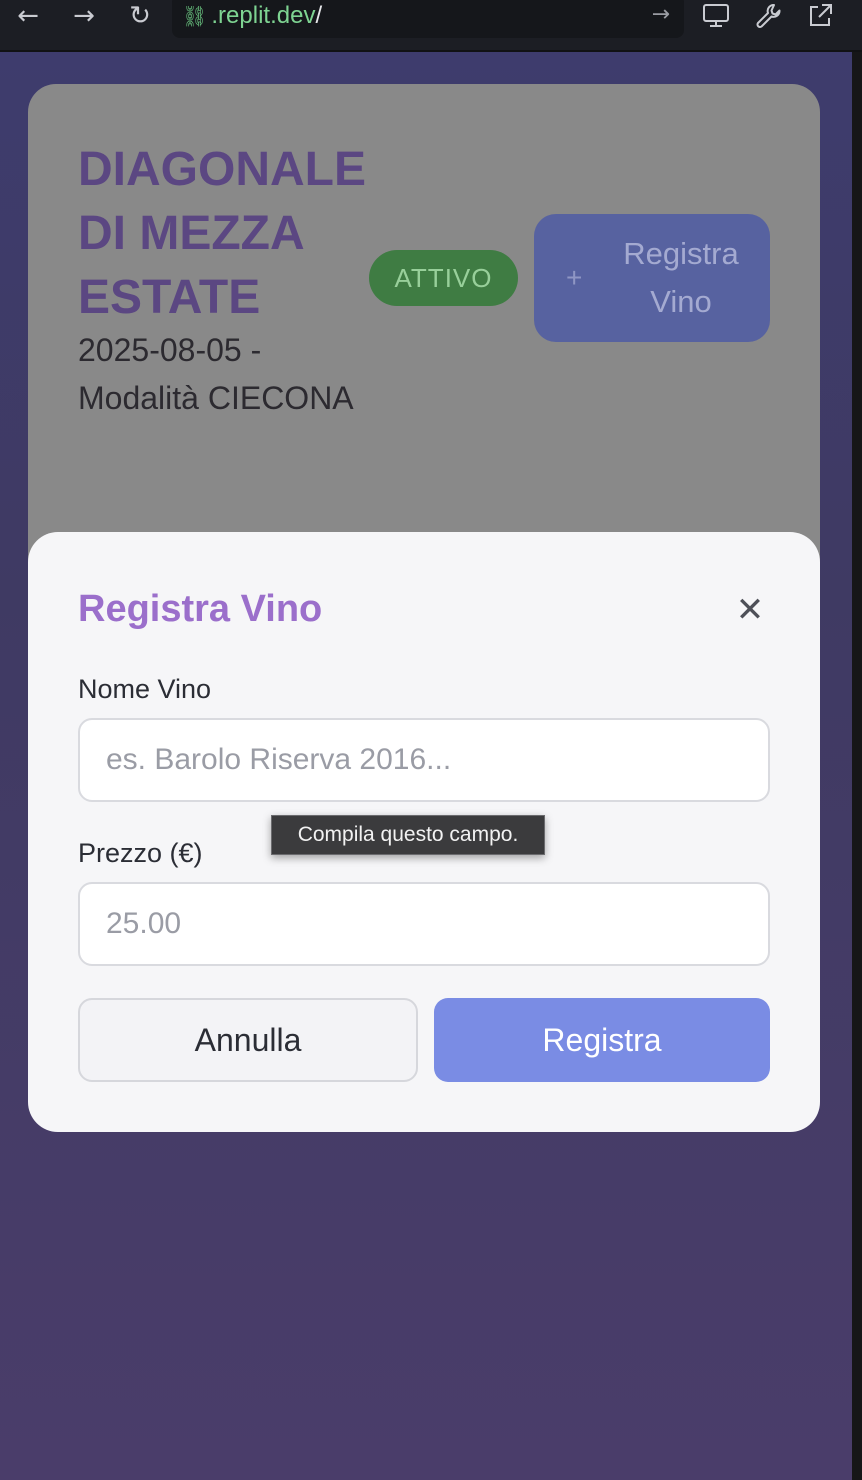 The image size is (862, 1480). I want to click on cancel-button: Annulla, so click(248, 1040).